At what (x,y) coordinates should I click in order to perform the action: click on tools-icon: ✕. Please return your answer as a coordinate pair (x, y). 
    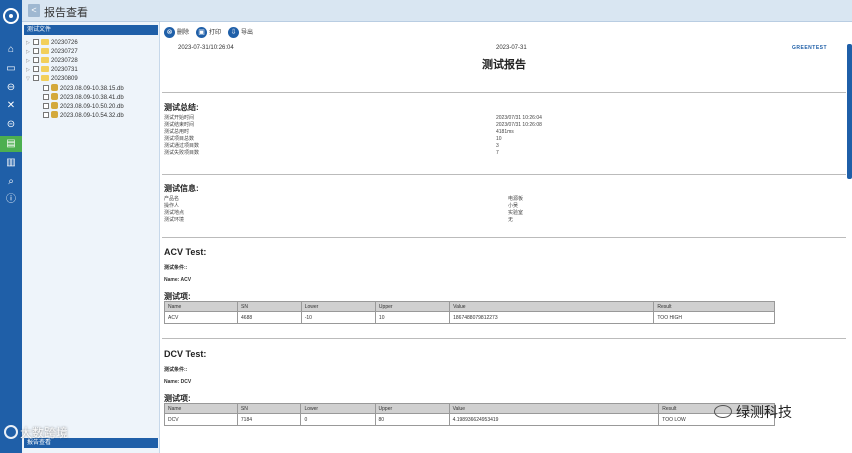
    Looking at the image, I should click on (11, 106).